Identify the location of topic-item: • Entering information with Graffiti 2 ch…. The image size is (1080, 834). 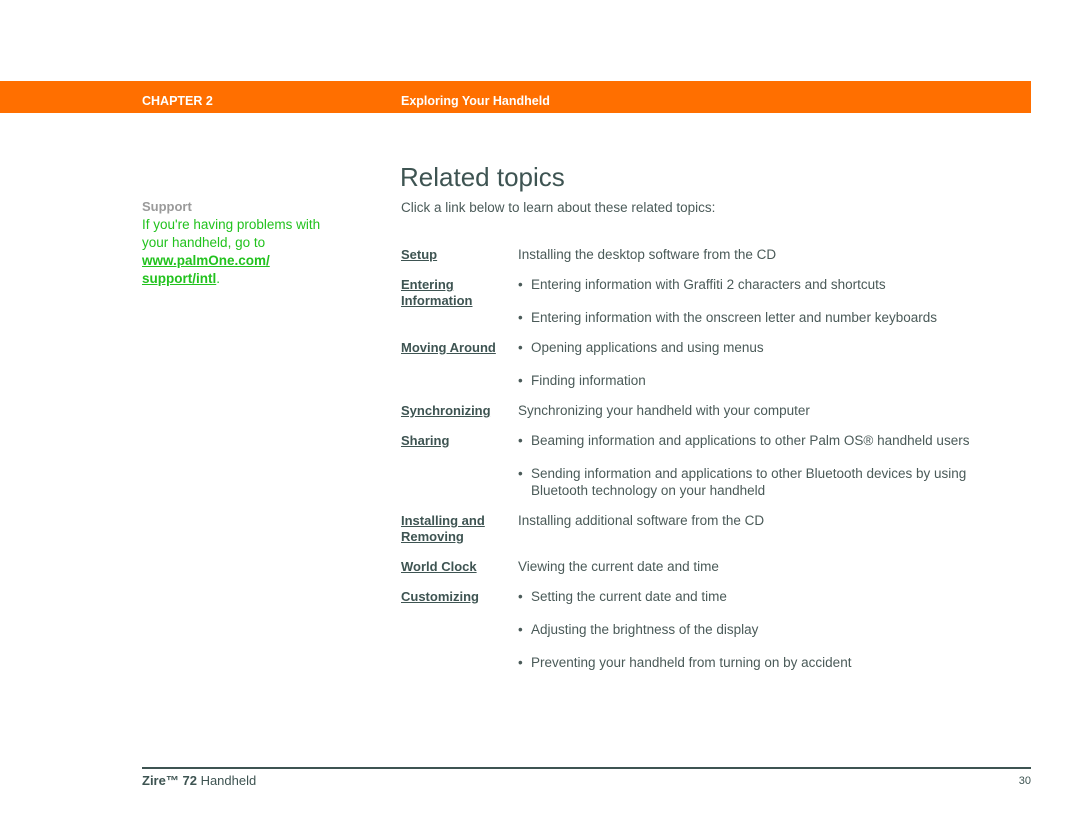
(769, 284).